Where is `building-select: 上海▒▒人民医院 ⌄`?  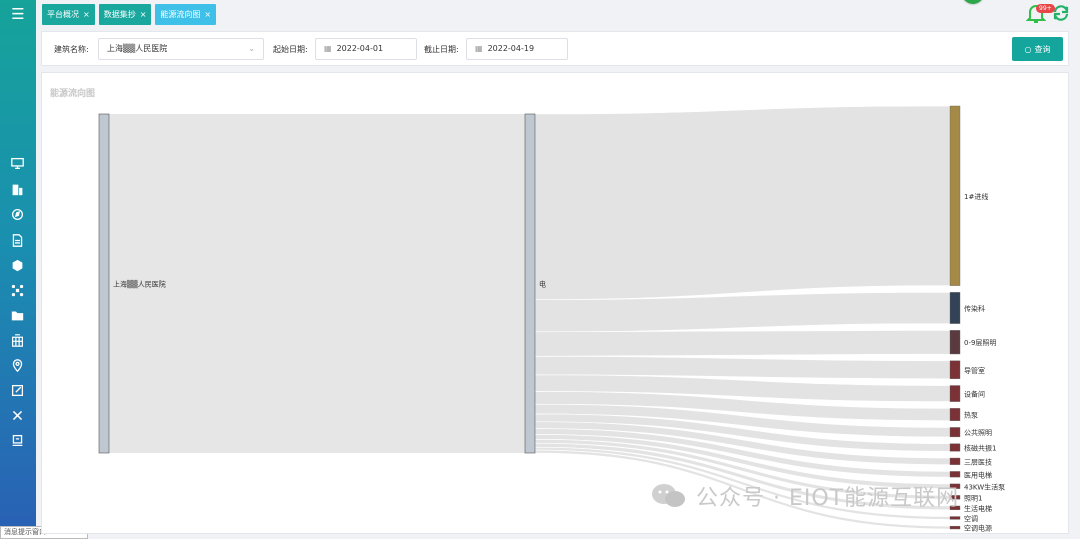
building-select: 上海▒▒人民医院 ⌄ is located at coordinates (181, 49).